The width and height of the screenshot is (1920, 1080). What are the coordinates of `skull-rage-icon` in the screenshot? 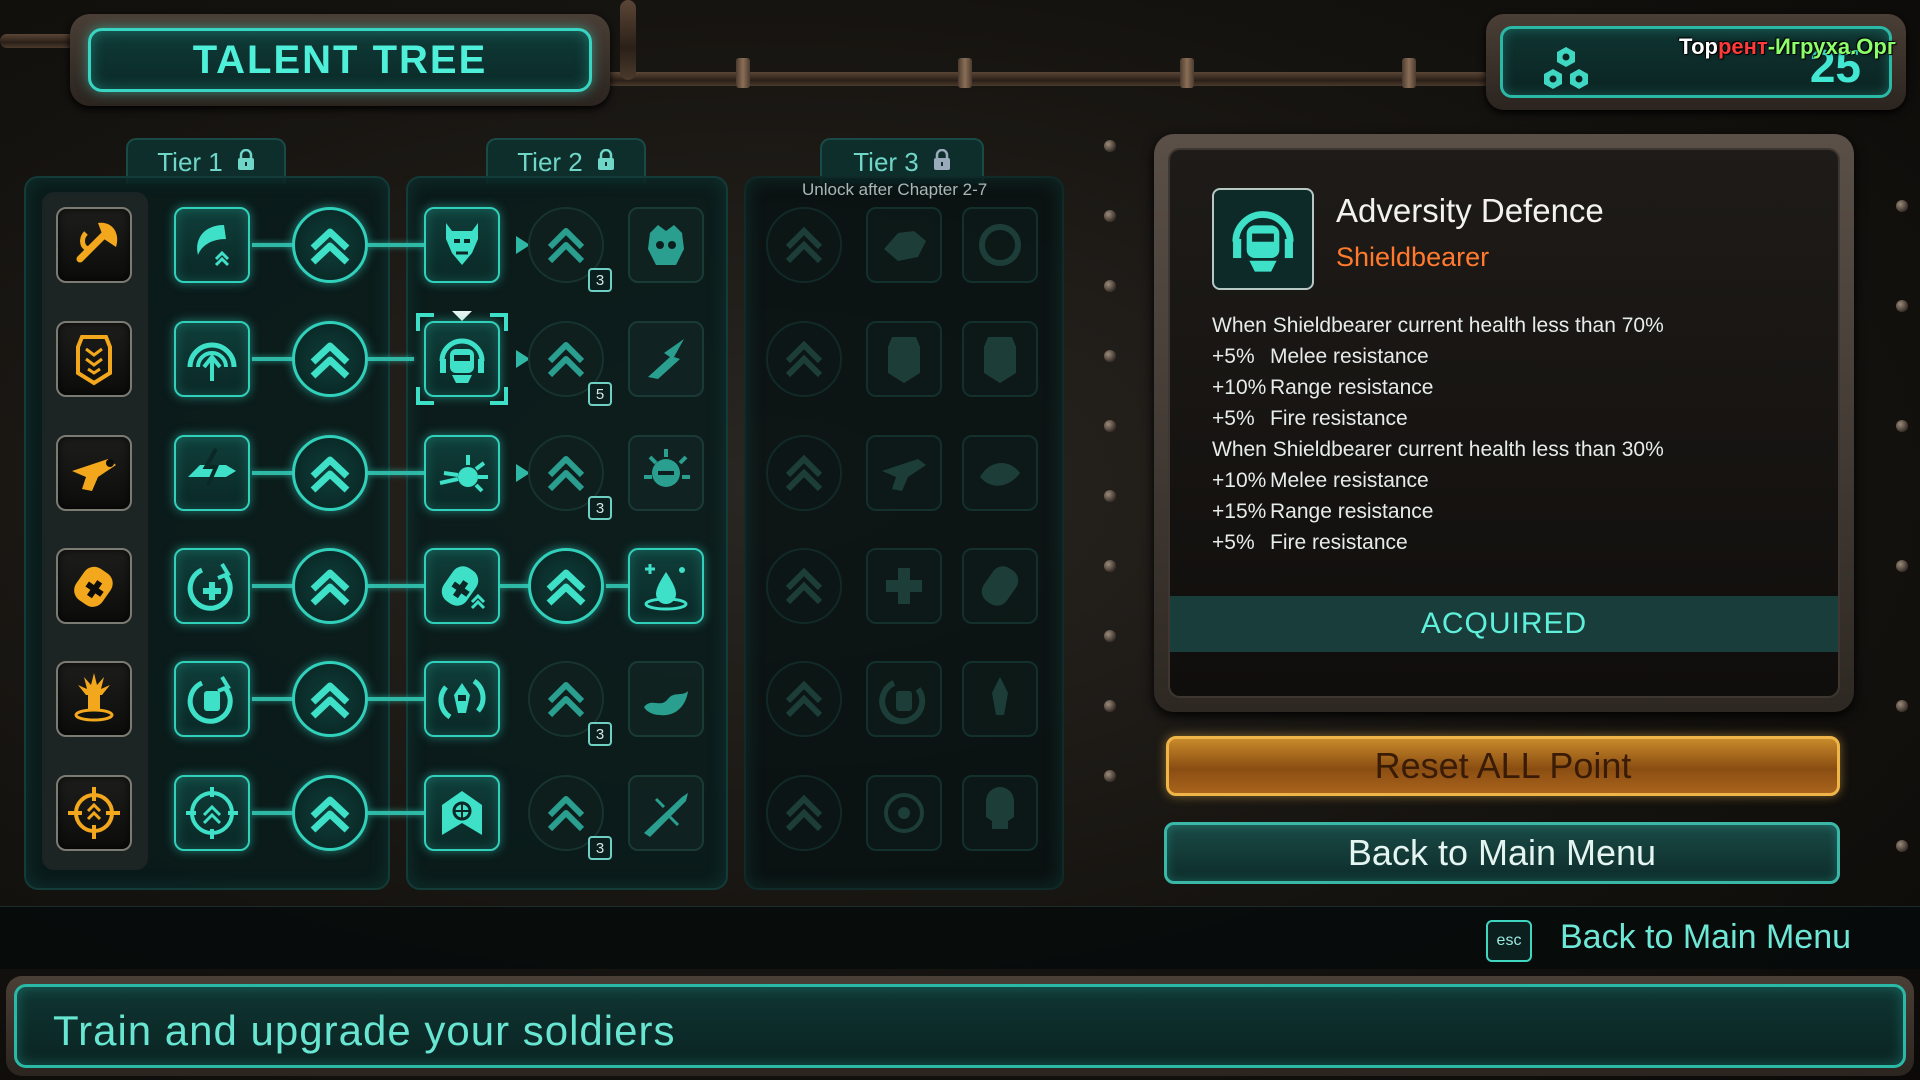 It's located at (666, 255).